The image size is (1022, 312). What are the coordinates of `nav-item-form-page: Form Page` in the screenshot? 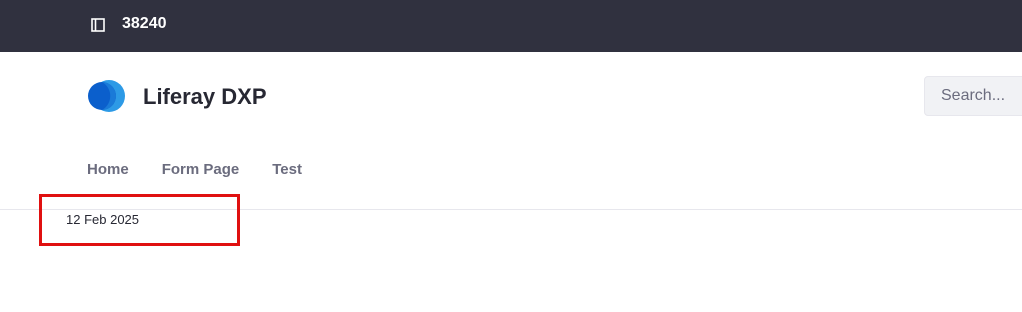 It's located at (201, 170).